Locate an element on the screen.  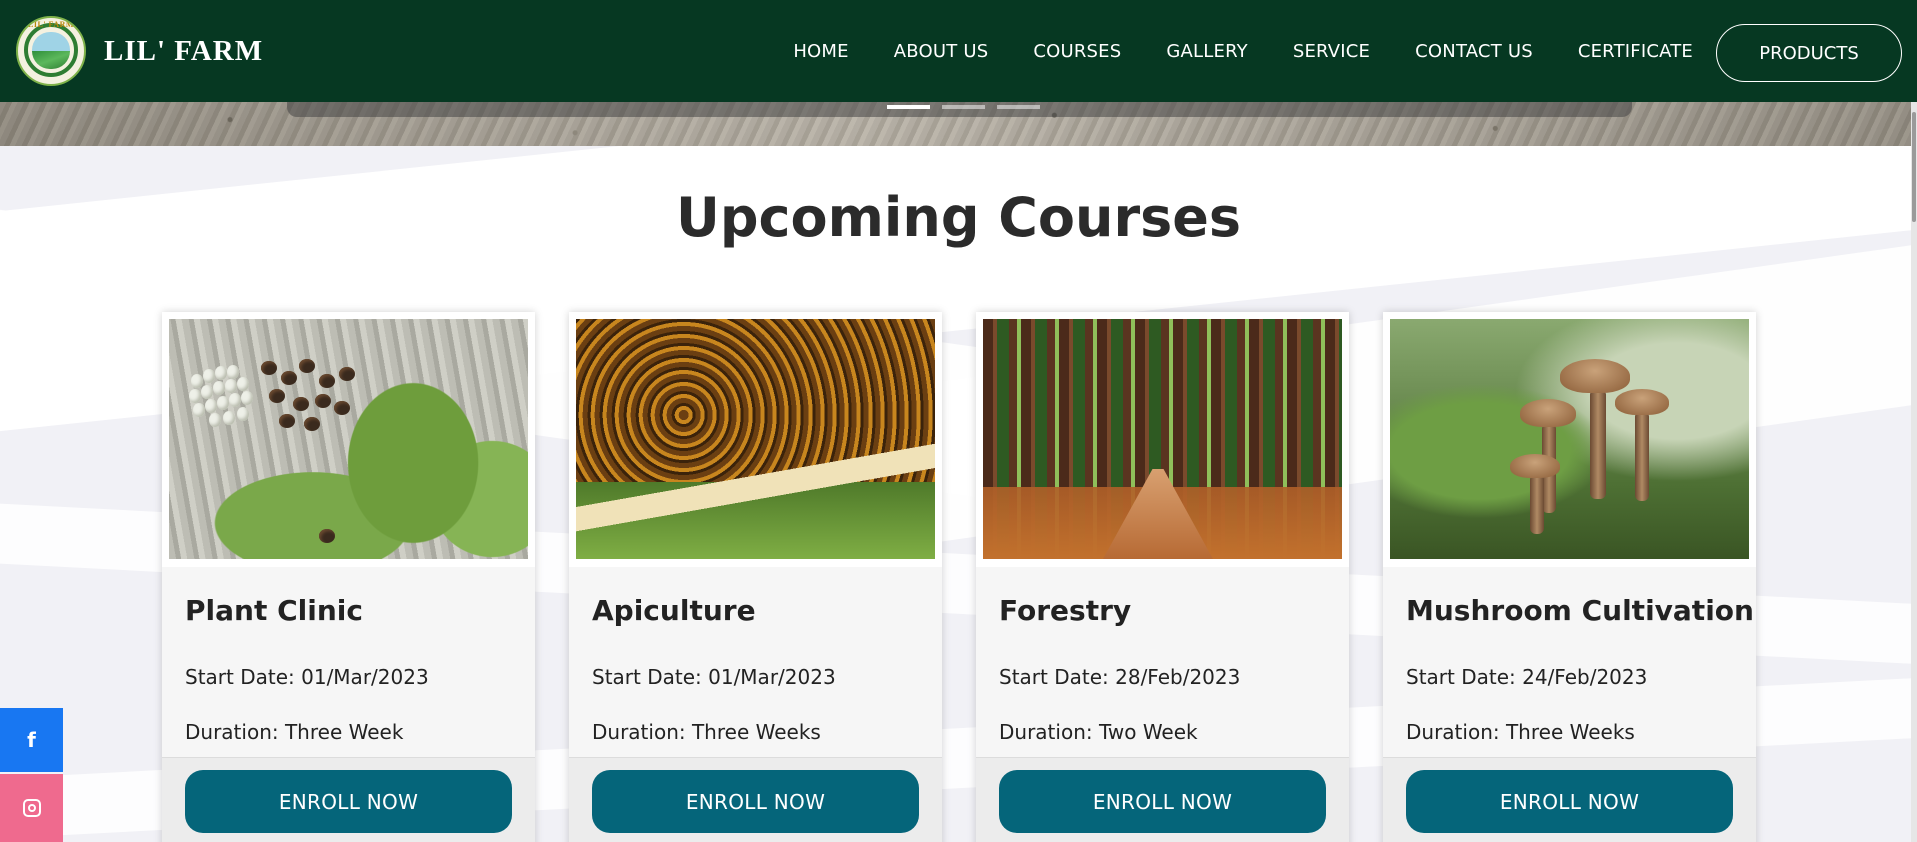
products-button: PRODUCTS is located at coordinates (1809, 53).